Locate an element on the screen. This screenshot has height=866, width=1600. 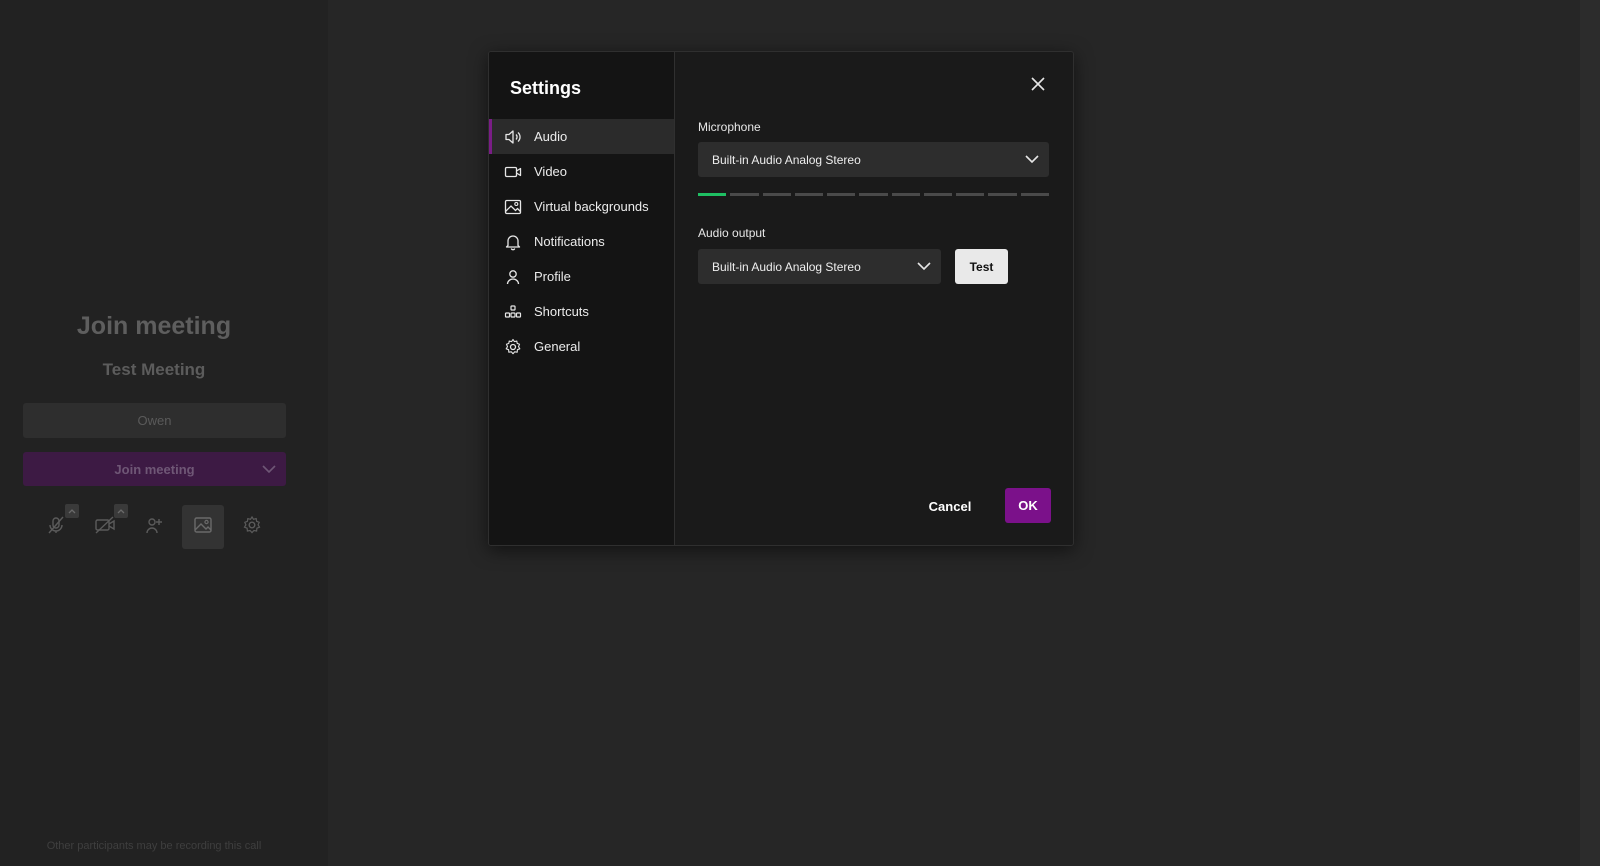
speaker-icon is located at coordinates (513, 137).